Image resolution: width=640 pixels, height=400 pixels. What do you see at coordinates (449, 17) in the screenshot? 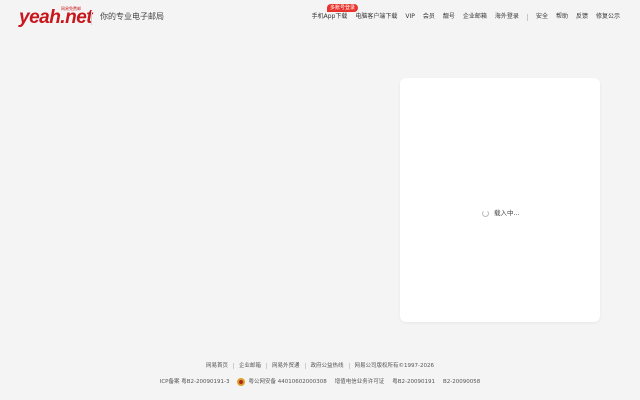
I see `nav-premium-number: 靓号` at bounding box center [449, 17].